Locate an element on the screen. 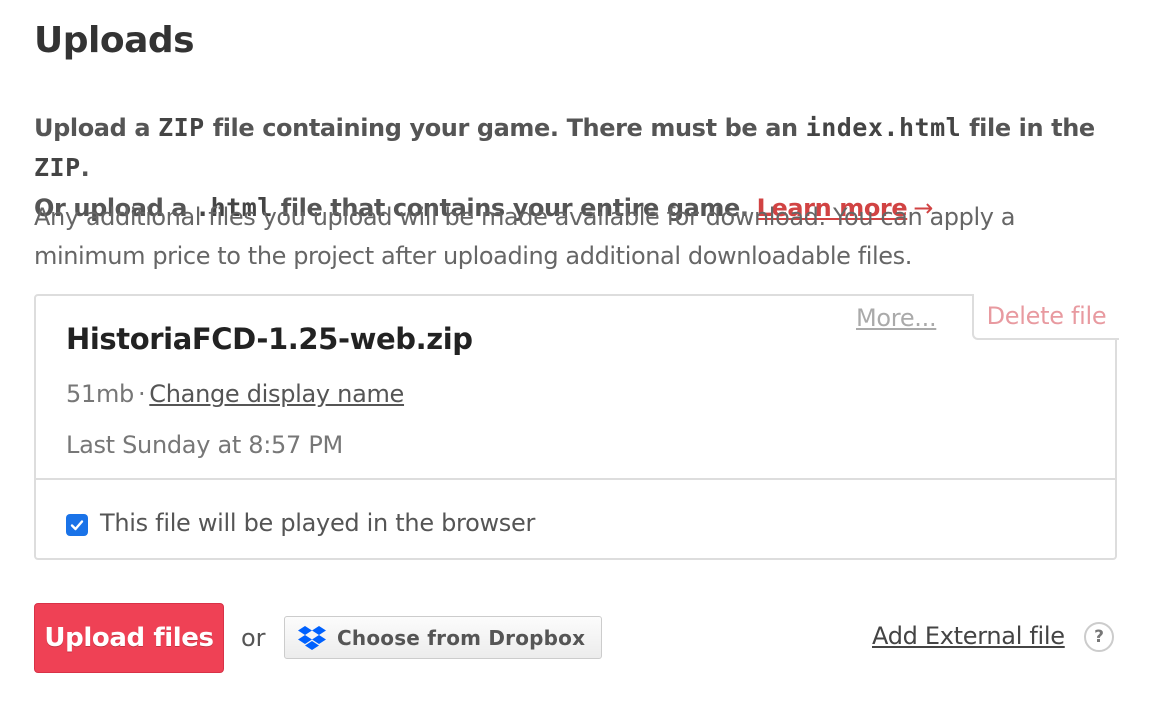  file-upload-date: Last Sunday at 8:57 PM is located at coordinates (204, 445).